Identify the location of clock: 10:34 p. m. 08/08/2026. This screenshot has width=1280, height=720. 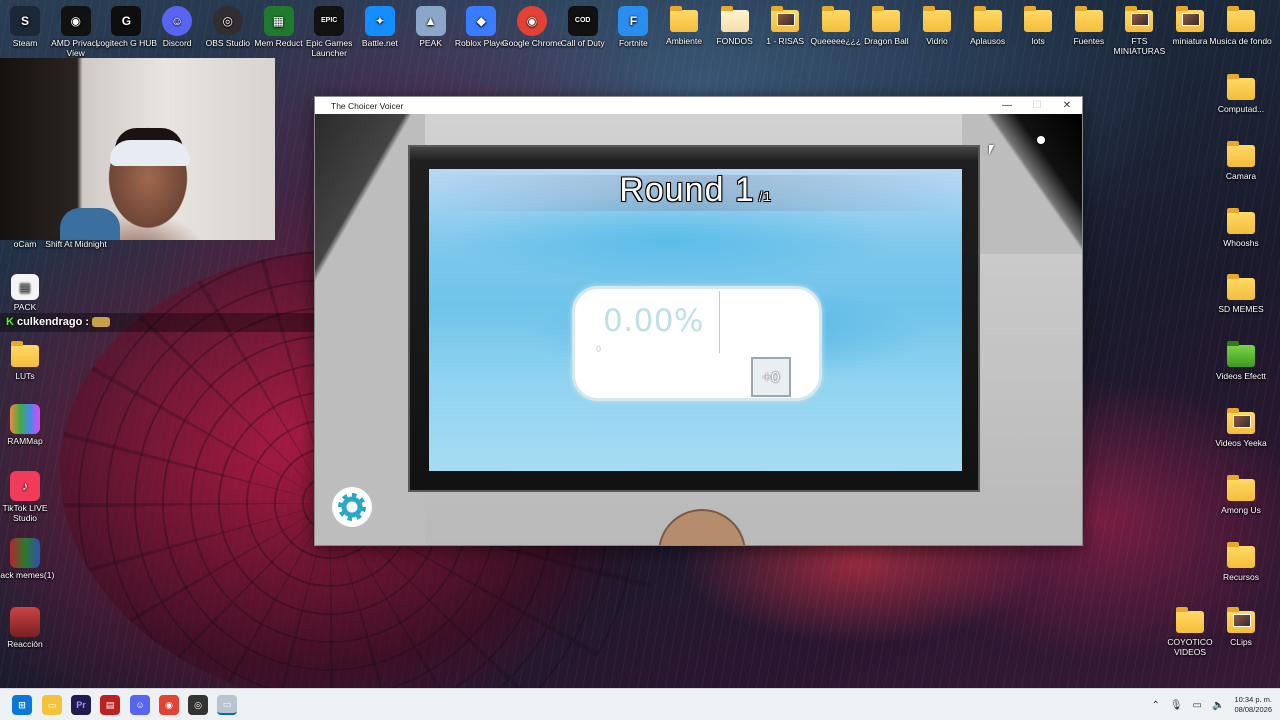
(1253, 705).